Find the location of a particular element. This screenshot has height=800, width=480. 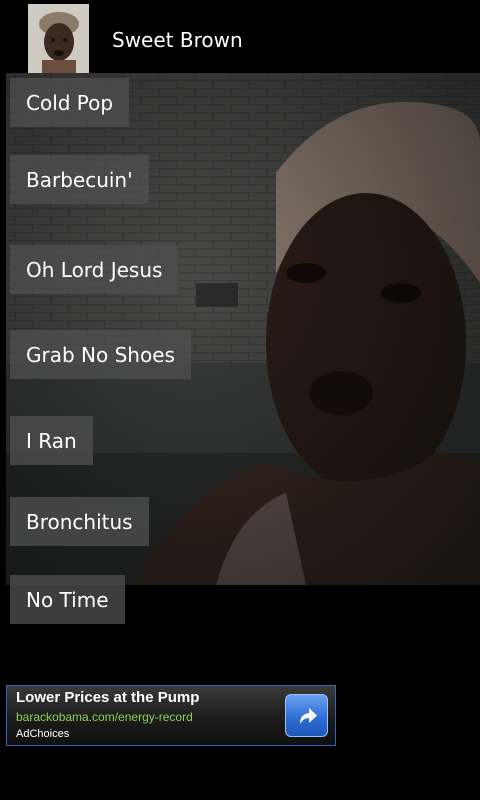

action-bar: Sweet Brown is located at coordinates (240, 39).